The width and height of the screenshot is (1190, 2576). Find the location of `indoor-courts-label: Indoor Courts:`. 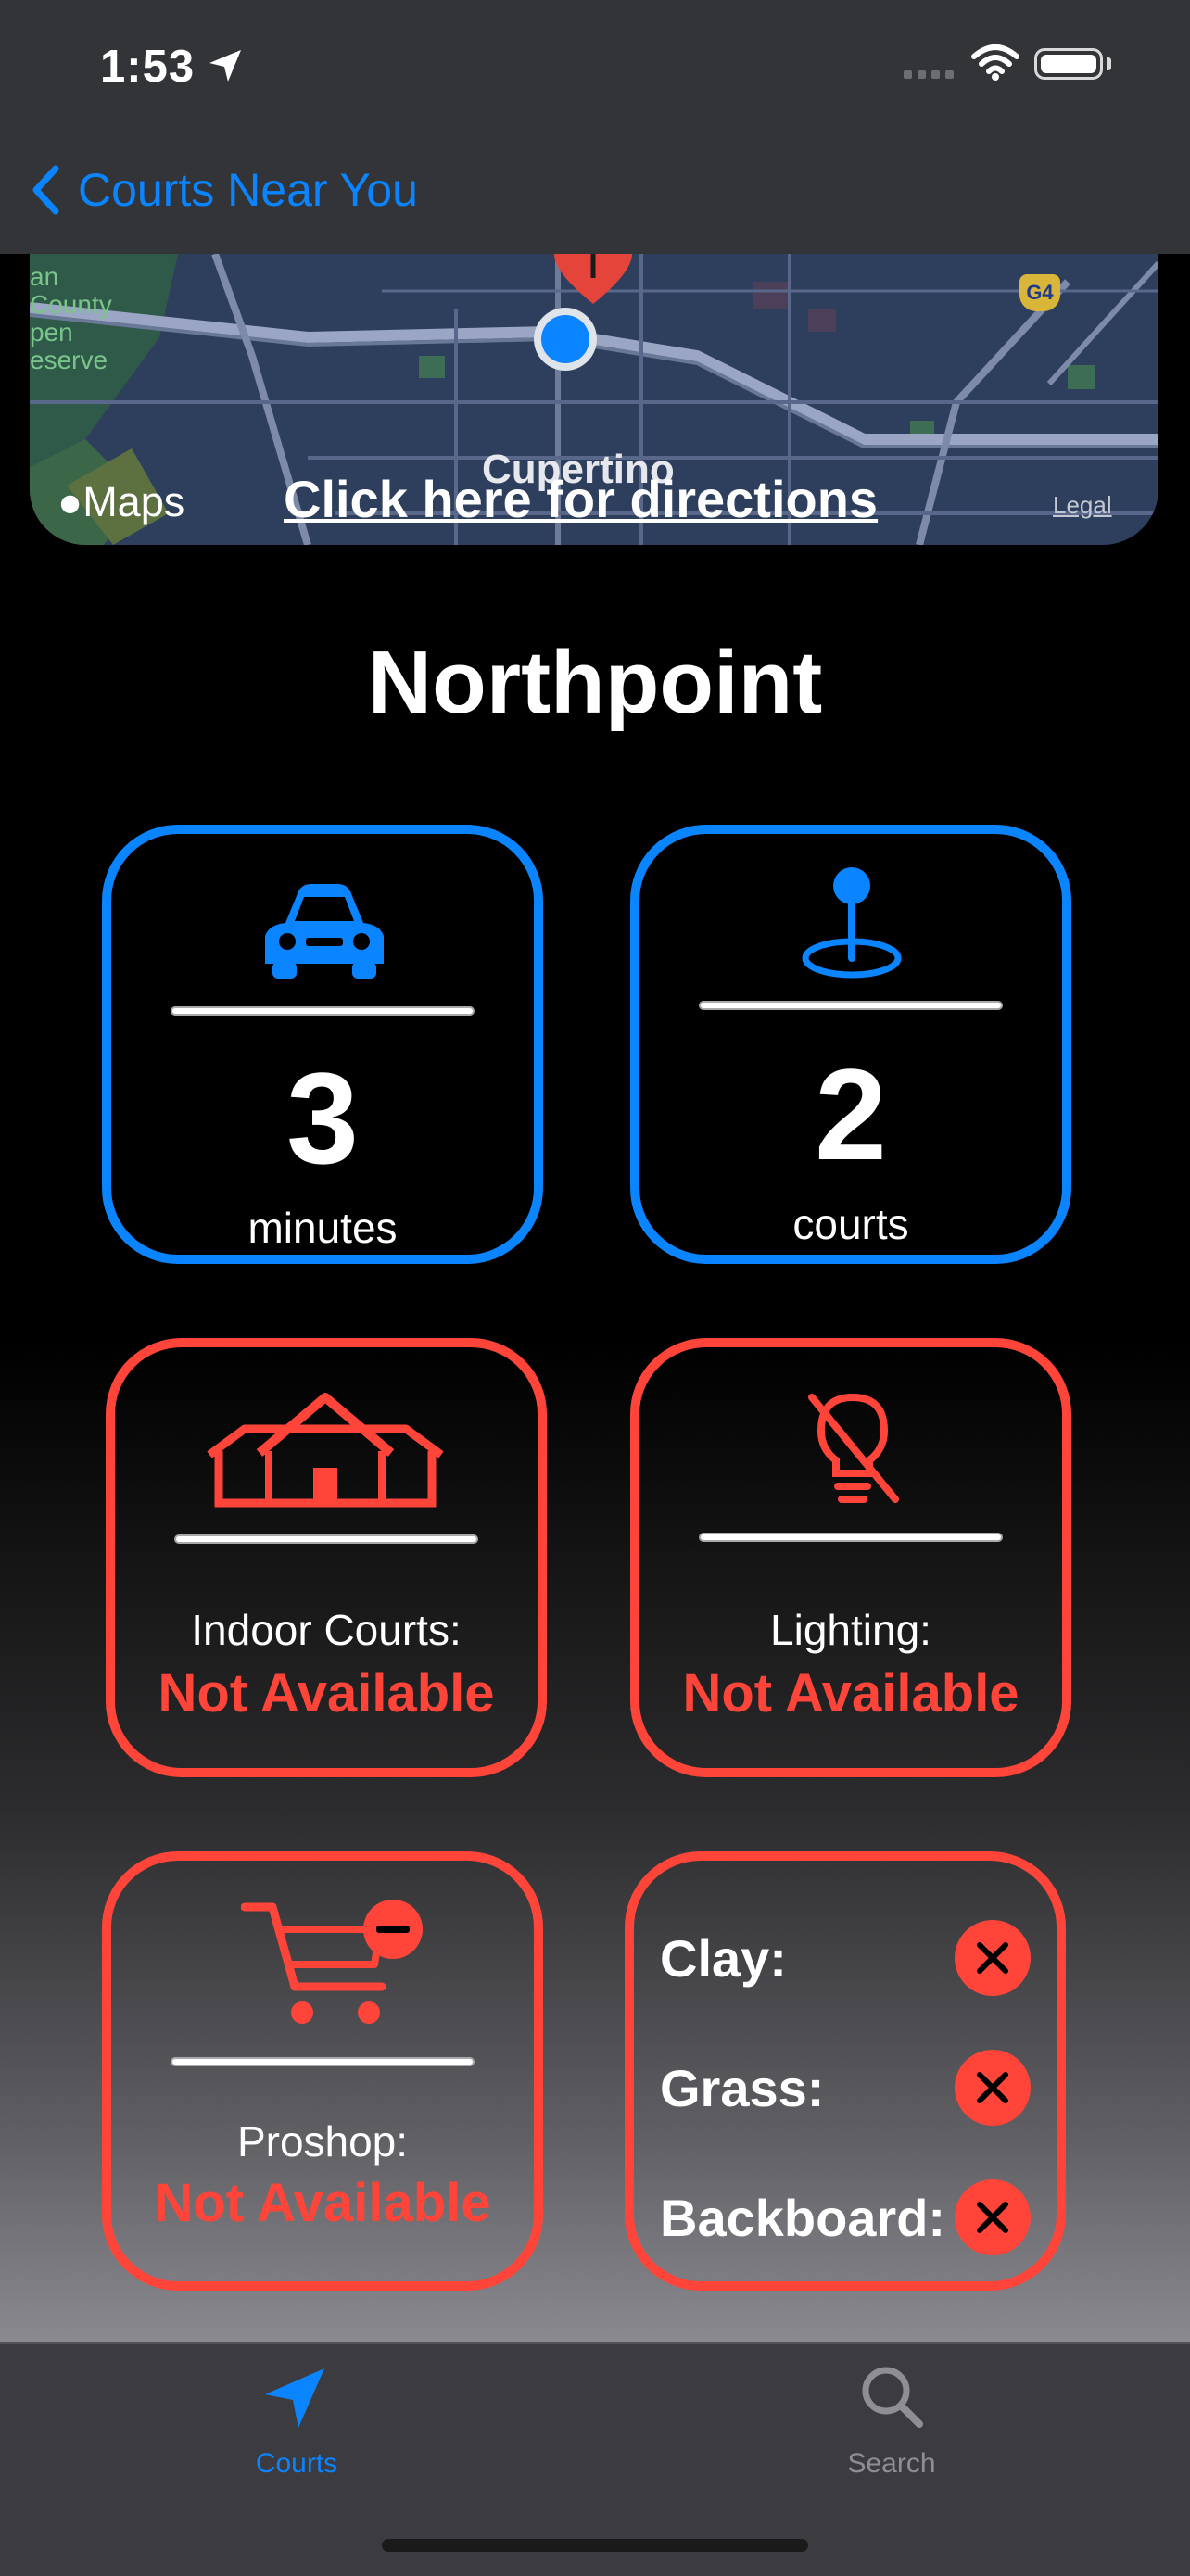

indoor-courts-label: Indoor Courts: is located at coordinates (326, 1630).